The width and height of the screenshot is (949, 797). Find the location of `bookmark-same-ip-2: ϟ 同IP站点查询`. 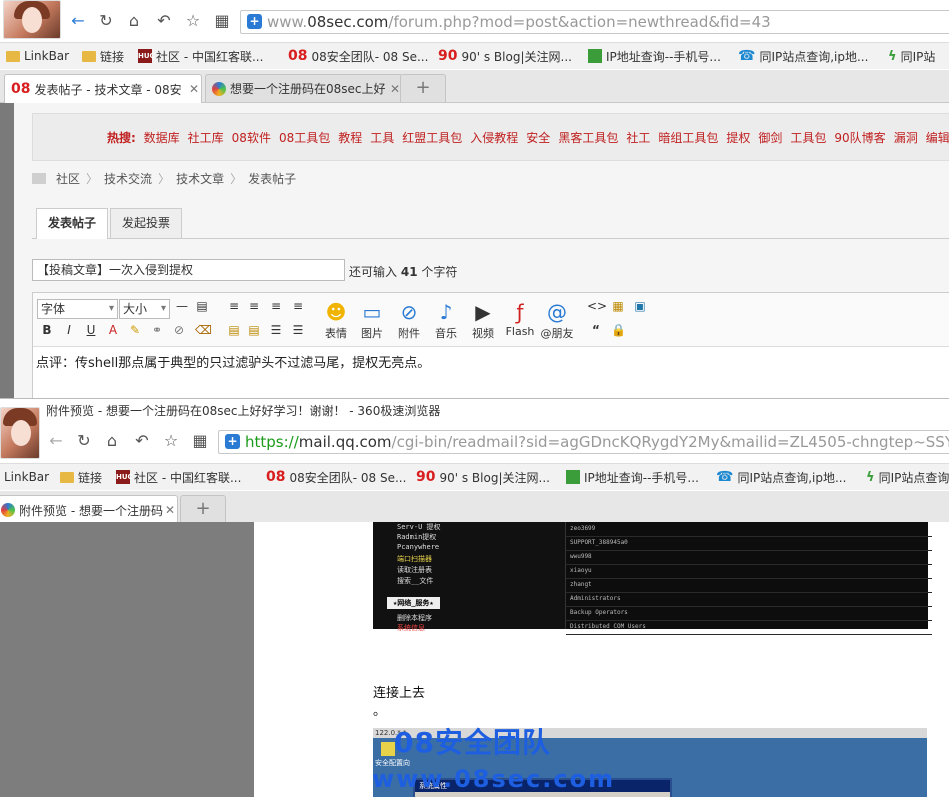

bookmark-same-ip-2: ϟ 同IP站点查询 is located at coordinates (907, 477).